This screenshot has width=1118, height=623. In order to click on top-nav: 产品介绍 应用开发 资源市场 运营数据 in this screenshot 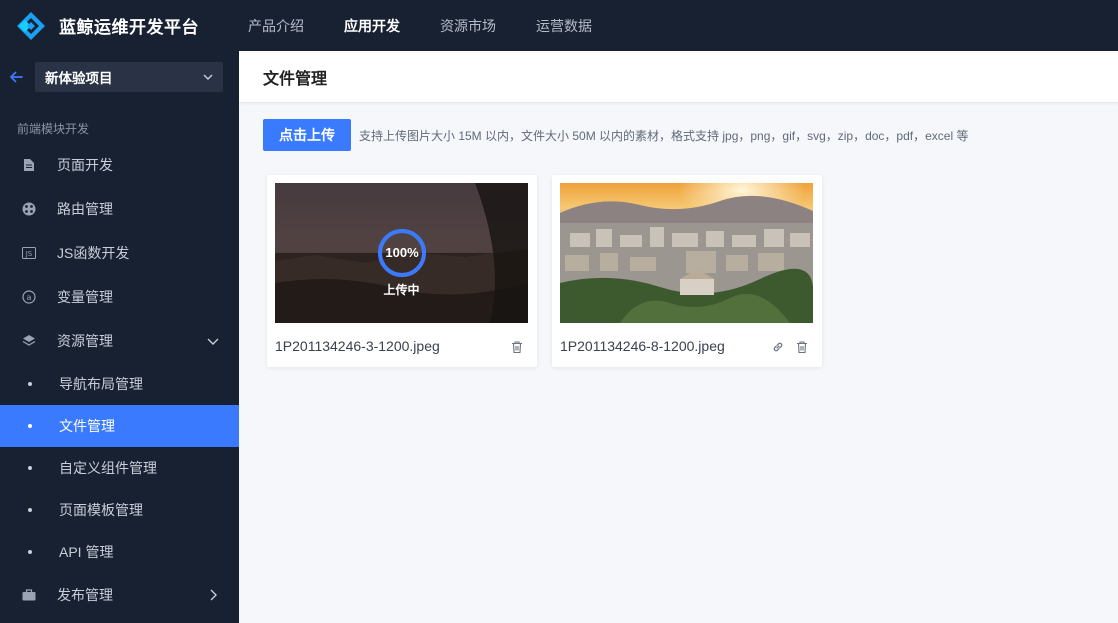, I will do `click(440, 26)`.